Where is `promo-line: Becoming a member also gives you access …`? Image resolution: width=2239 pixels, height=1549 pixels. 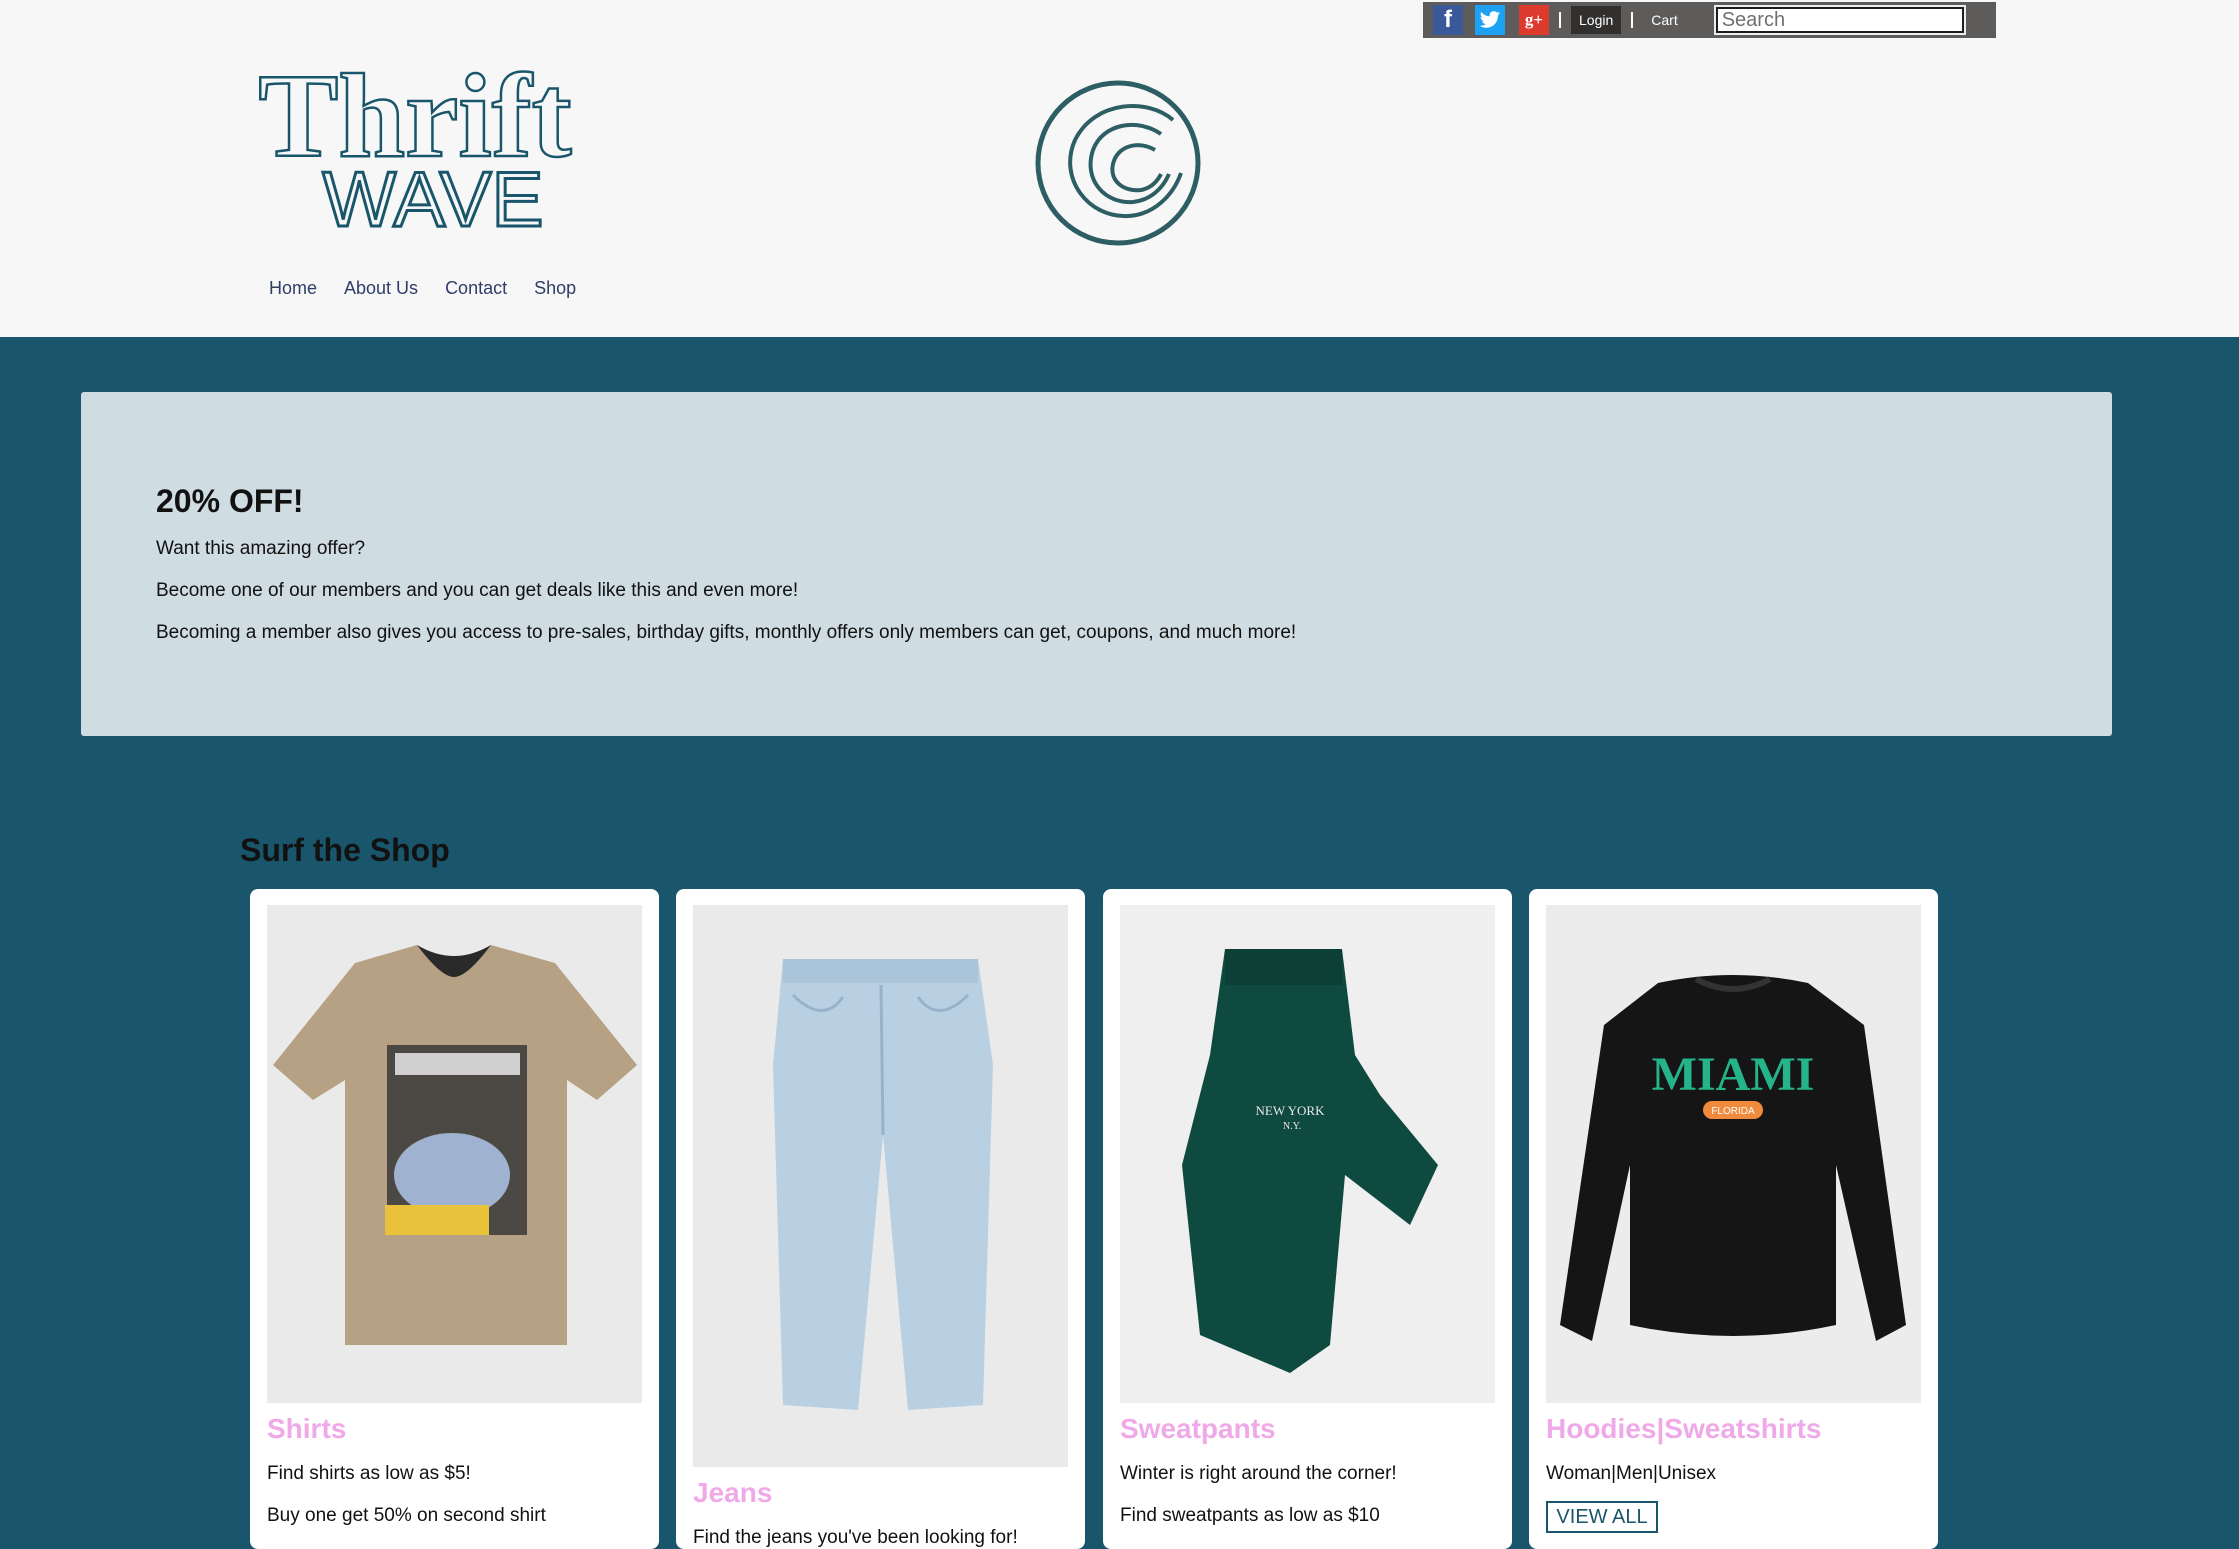
promo-line: Becoming a member also gives you access … is located at coordinates (726, 632).